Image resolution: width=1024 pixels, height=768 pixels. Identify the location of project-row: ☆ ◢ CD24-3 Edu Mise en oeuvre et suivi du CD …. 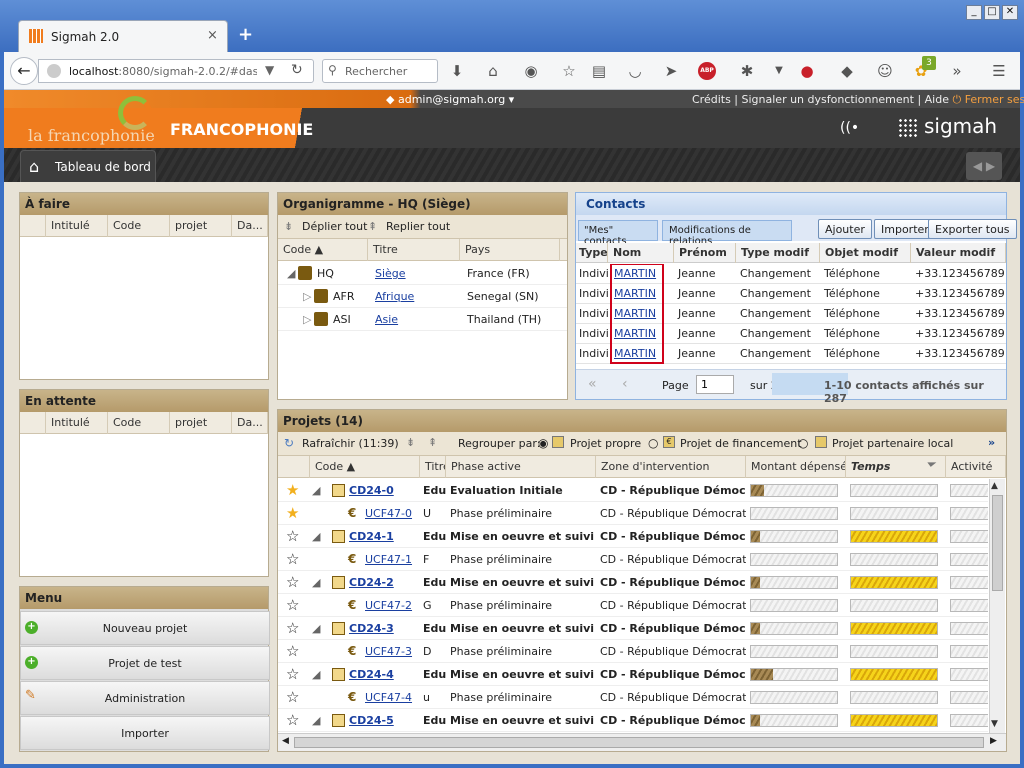
(633, 628).